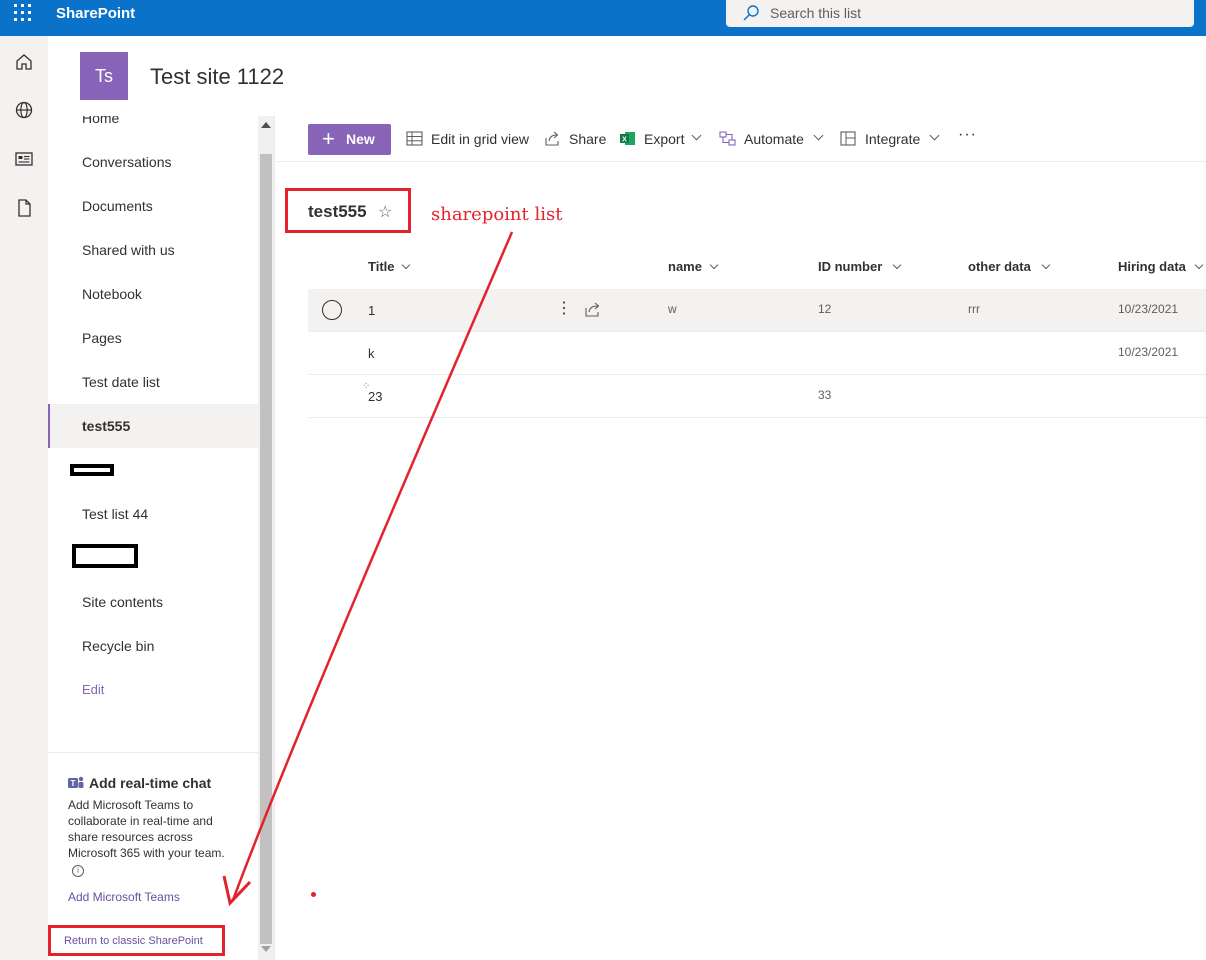 This screenshot has width=1206, height=960. Describe the element at coordinates (371, 310) in the screenshot. I see `cell-title: 1` at that location.